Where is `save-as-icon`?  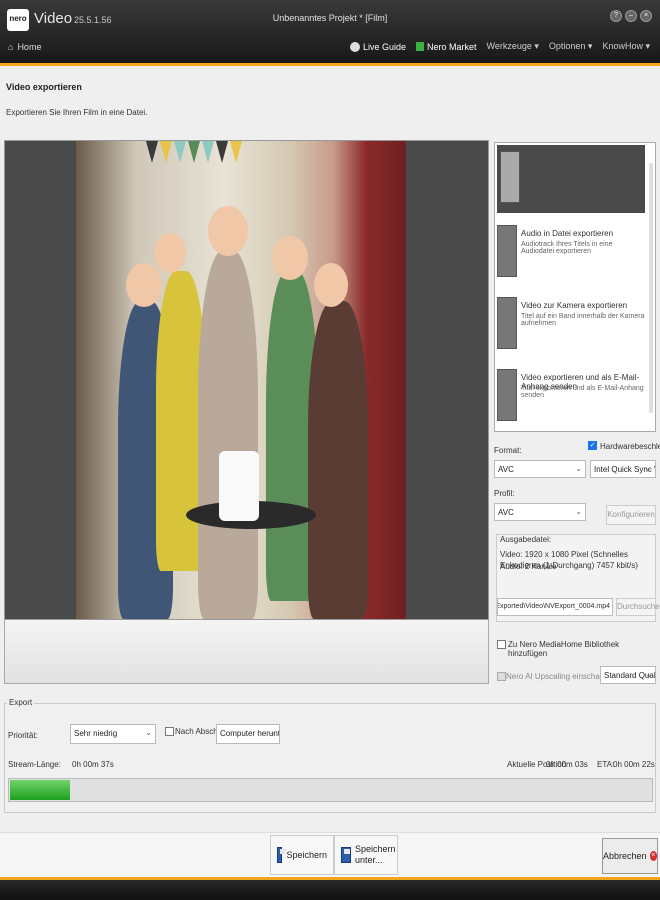 save-as-icon is located at coordinates (346, 855).